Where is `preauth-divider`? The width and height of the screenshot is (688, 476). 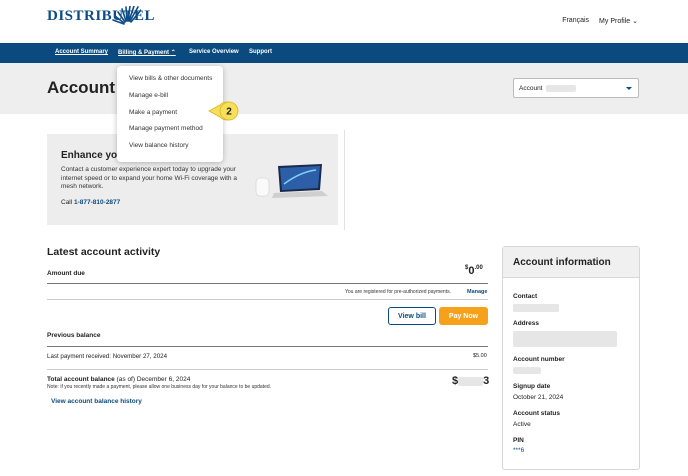
preauth-divider is located at coordinates (267, 299).